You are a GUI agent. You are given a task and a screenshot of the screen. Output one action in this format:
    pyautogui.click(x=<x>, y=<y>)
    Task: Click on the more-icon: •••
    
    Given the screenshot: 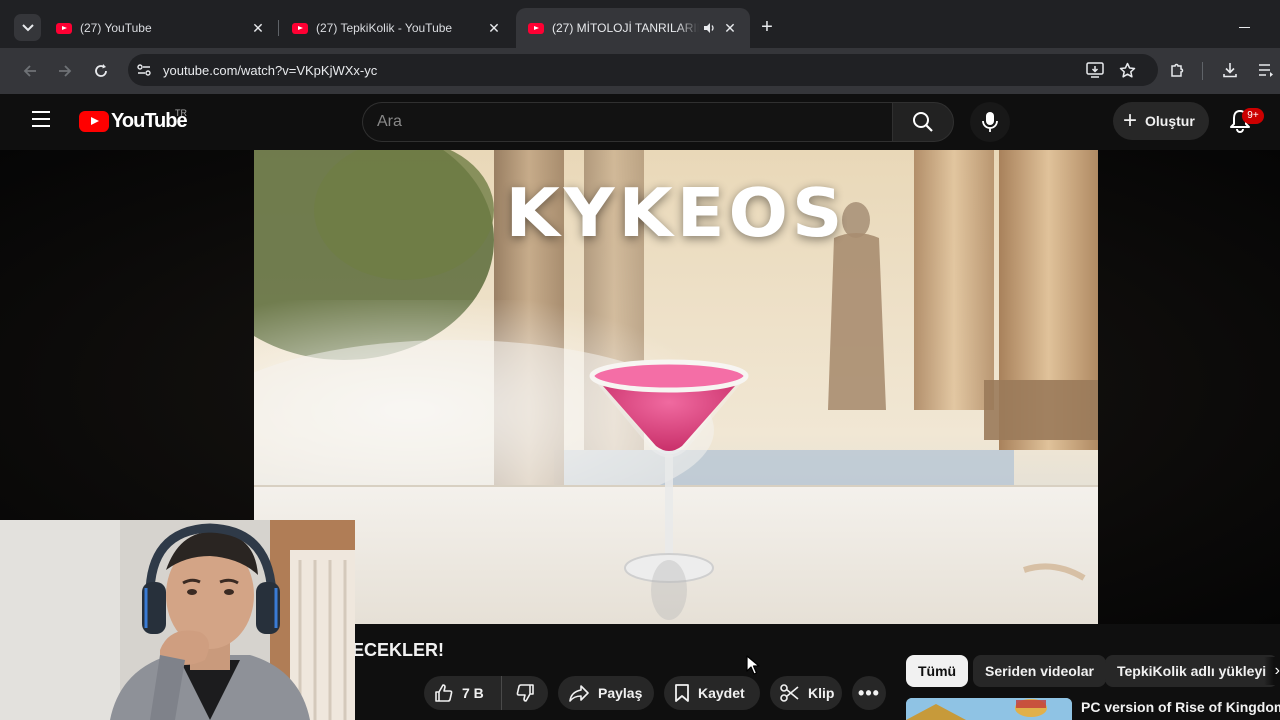 What is the action you would take?
    pyautogui.click(x=869, y=692)
    